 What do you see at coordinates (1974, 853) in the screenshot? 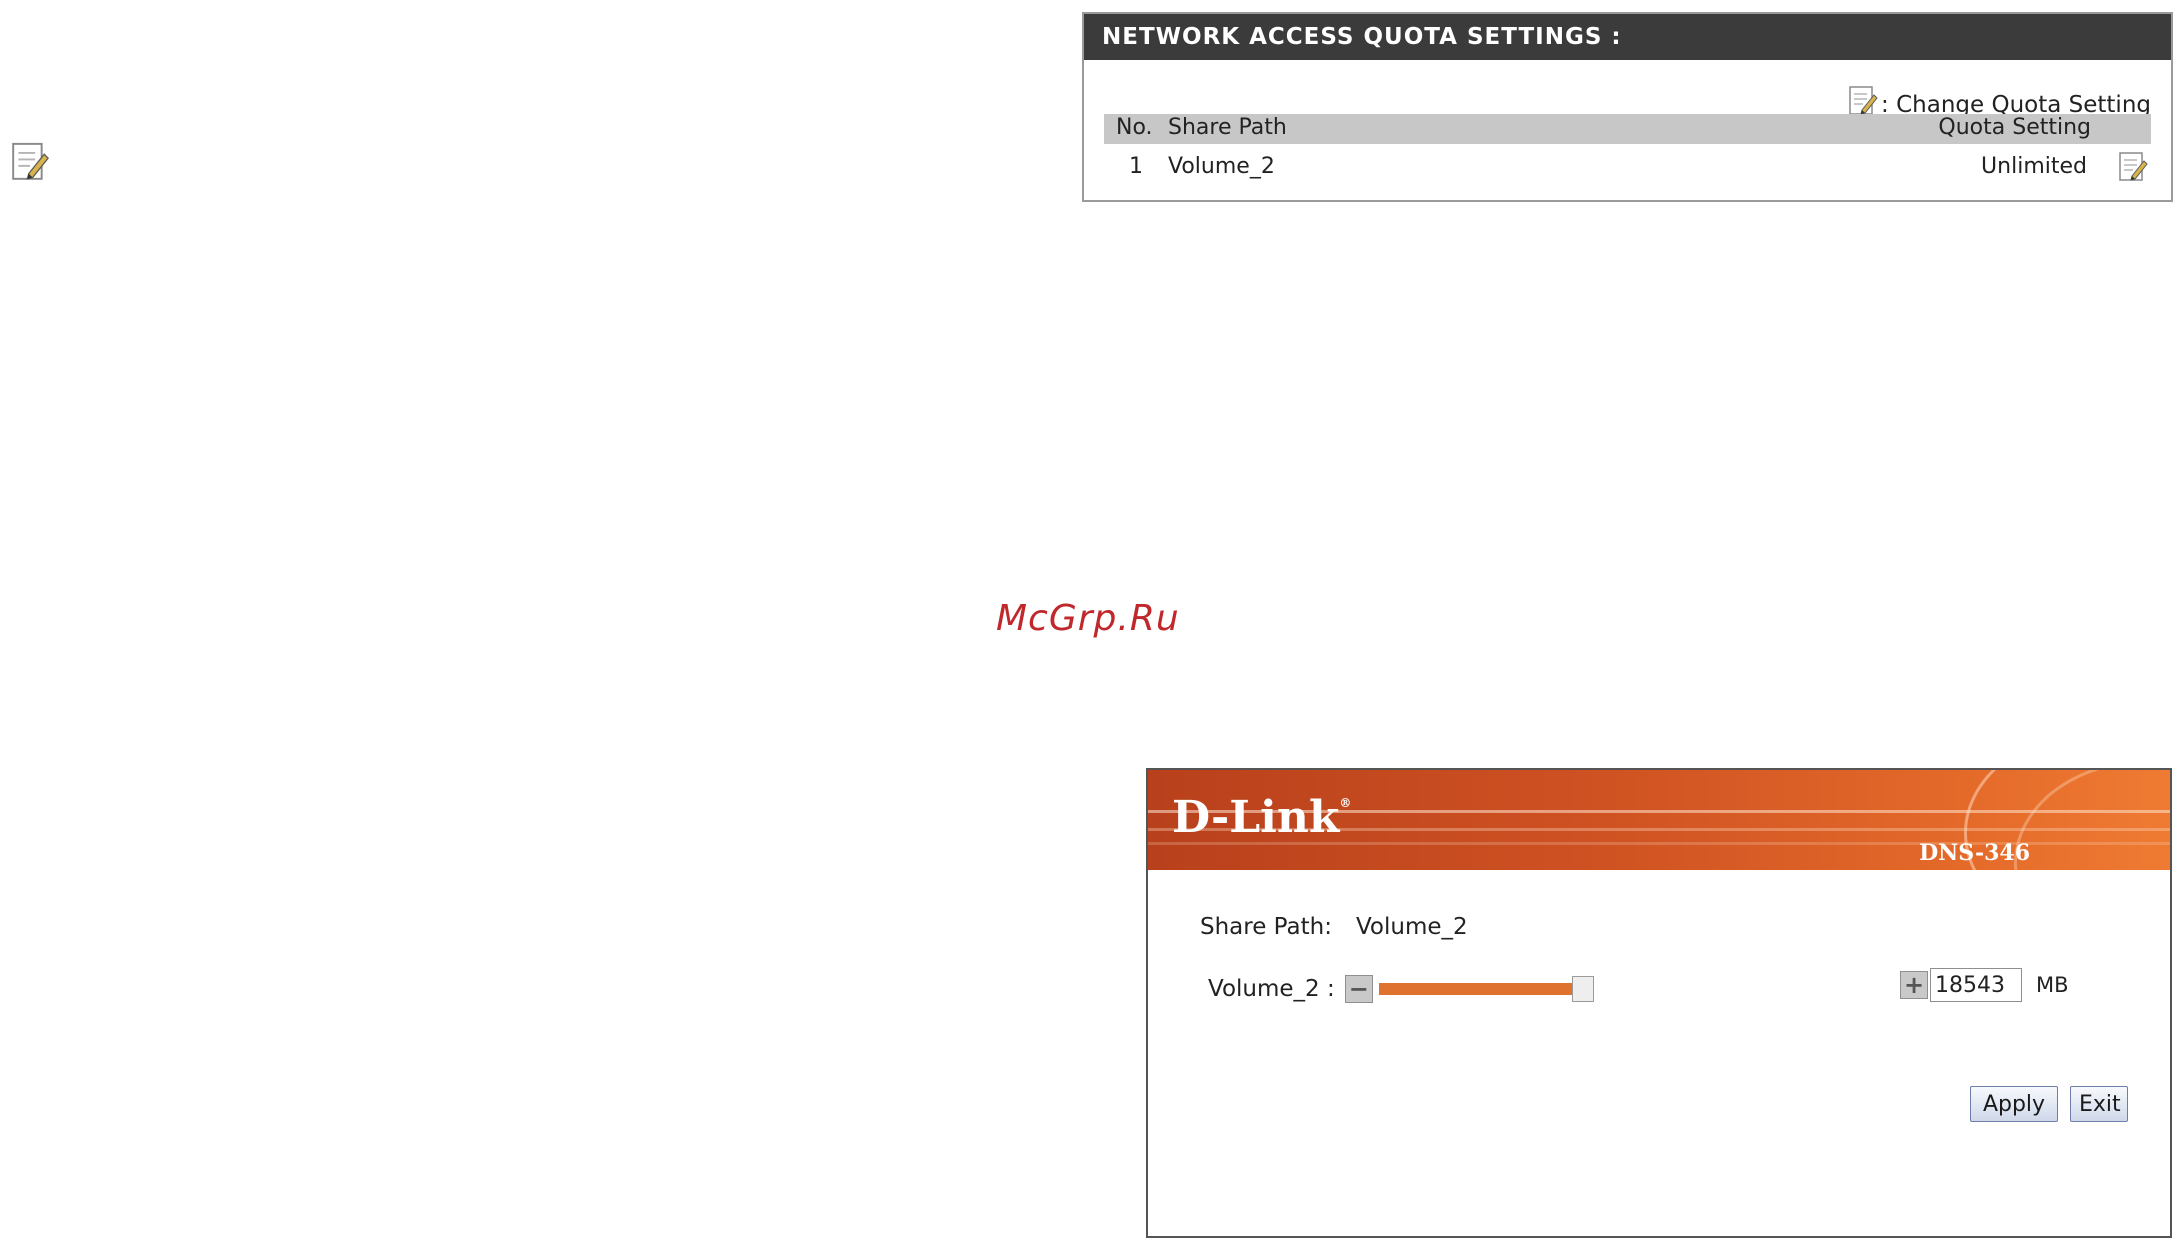
I see `model-name: DNS-346` at bounding box center [1974, 853].